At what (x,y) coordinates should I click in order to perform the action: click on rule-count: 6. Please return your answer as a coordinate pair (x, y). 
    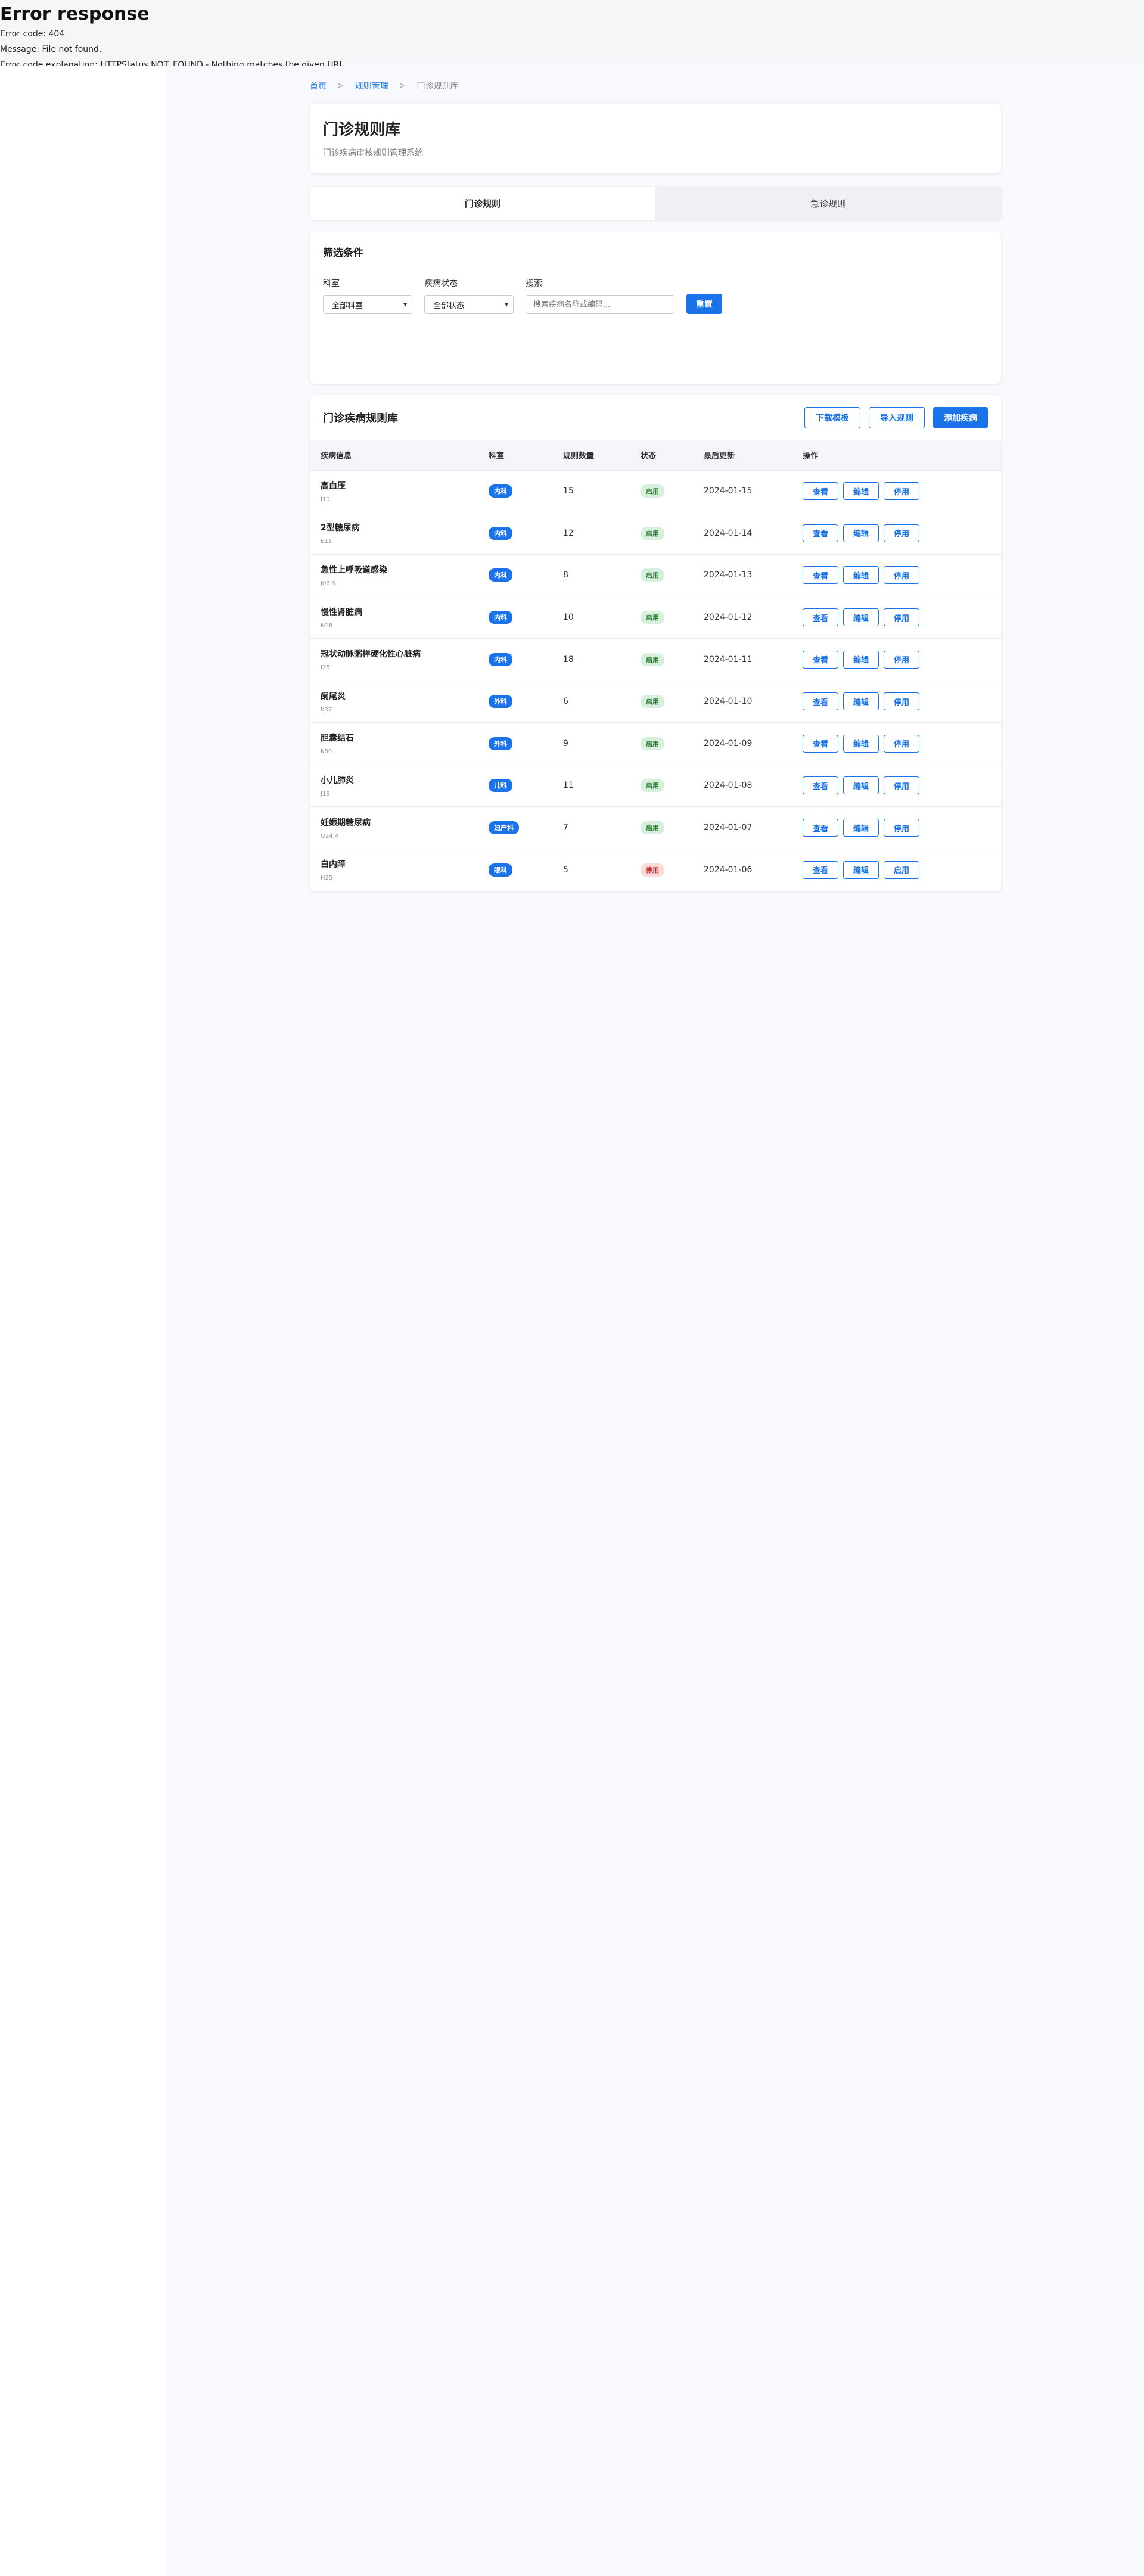
    Looking at the image, I should click on (565, 702).